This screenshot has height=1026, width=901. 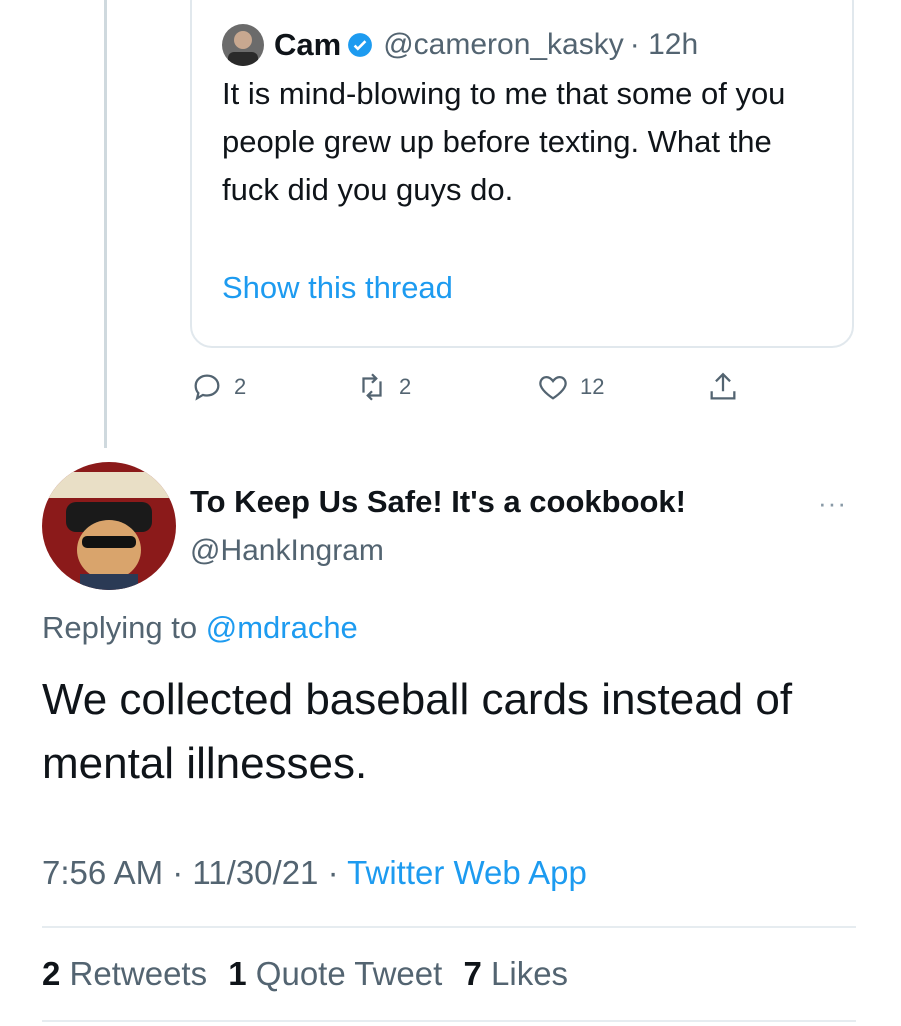 I want to click on likes-label: Likes, so click(x=530, y=973).